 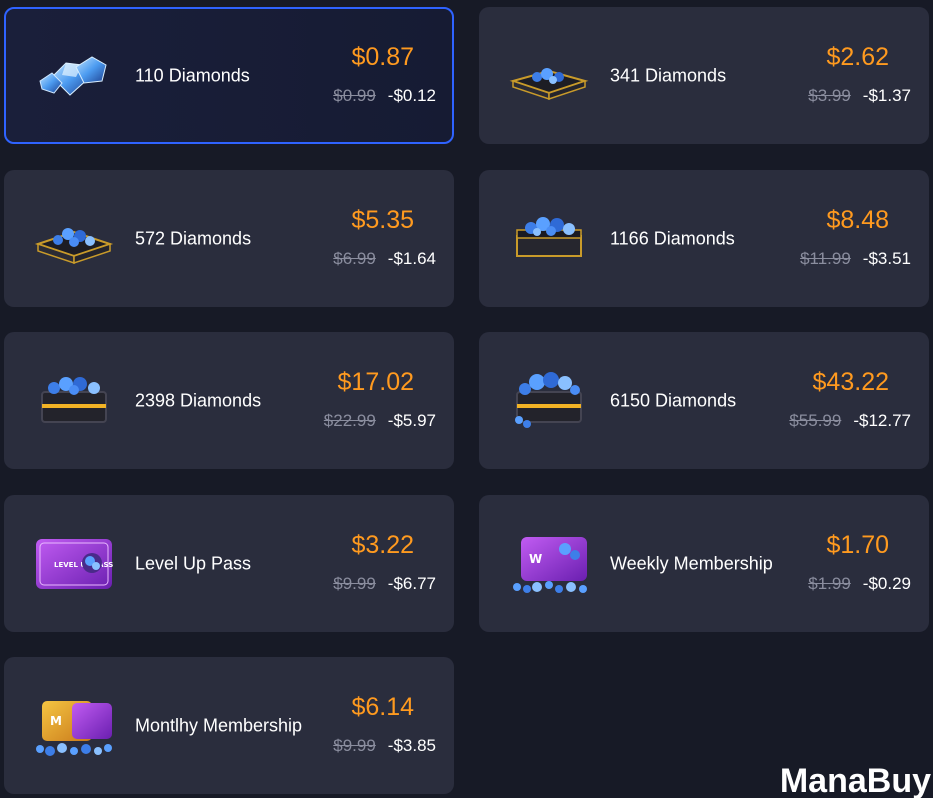 What do you see at coordinates (857, 220) in the screenshot?
I see `product-price: $8.48` at bounding box center [857, 220].